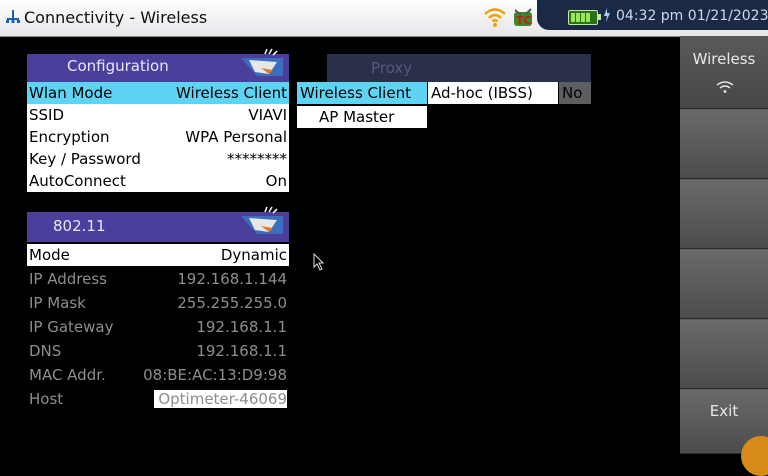  What do you see at coordinates (118, 66) in the screenshot?
I see `configuration-title: Configuration` at bounding box center [118, 66].